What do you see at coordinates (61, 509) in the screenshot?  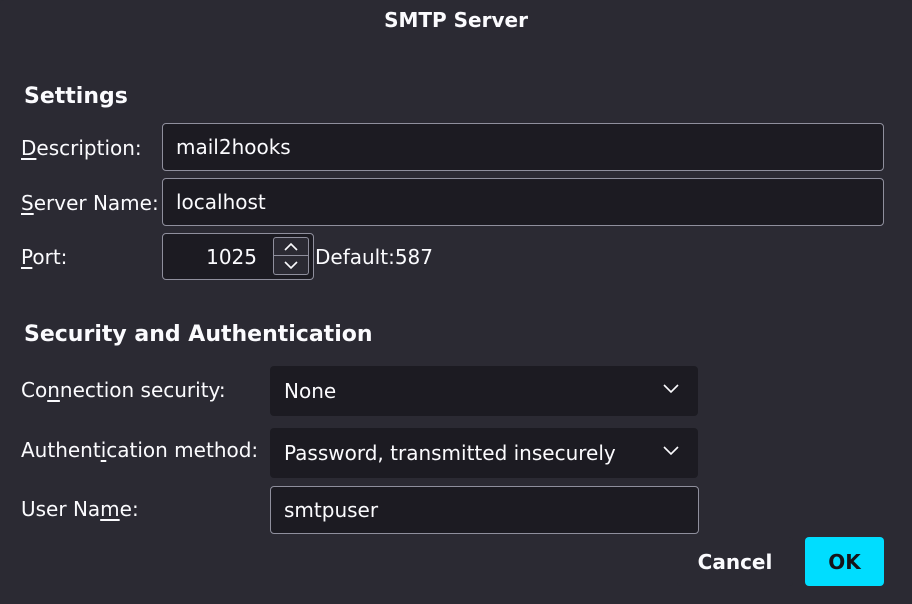 I see `user-name-label-pre: User Na` at bounding box center [61, 509].